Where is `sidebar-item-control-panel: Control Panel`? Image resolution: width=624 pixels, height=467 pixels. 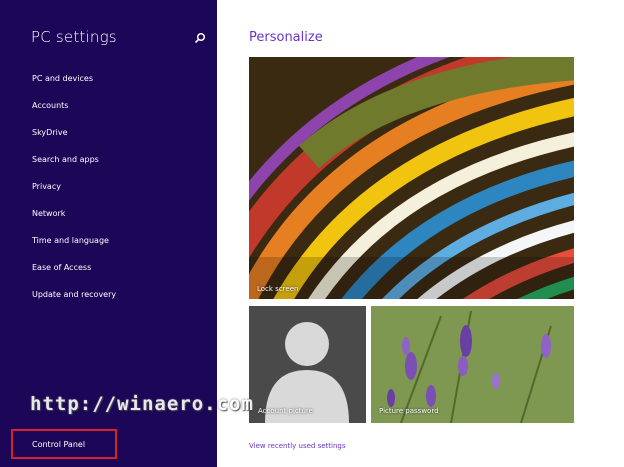
sidebar-item-control-panel: Control Panel is located at coordinates (58, 445).